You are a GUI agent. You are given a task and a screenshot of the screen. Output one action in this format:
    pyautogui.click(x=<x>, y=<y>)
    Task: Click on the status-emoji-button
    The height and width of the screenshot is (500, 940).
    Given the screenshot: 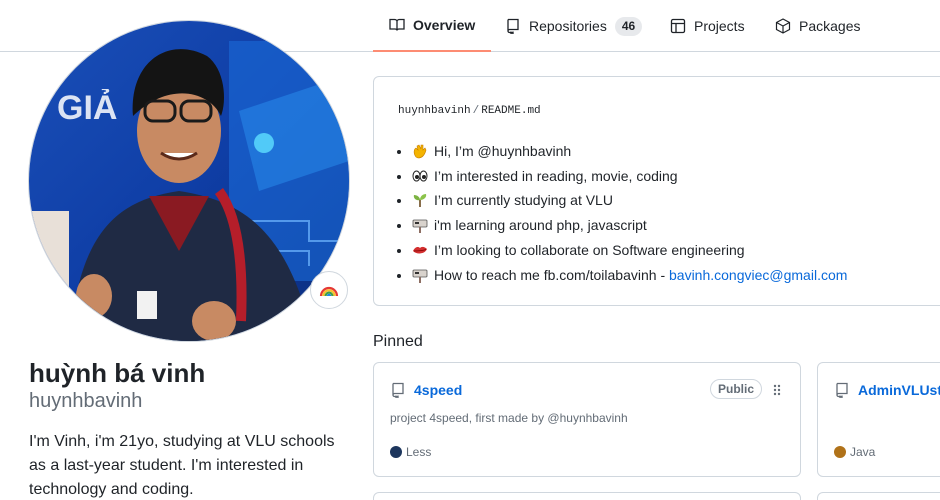 What is the action you would take?
    pyautogui.click(x=329, y=290)
    